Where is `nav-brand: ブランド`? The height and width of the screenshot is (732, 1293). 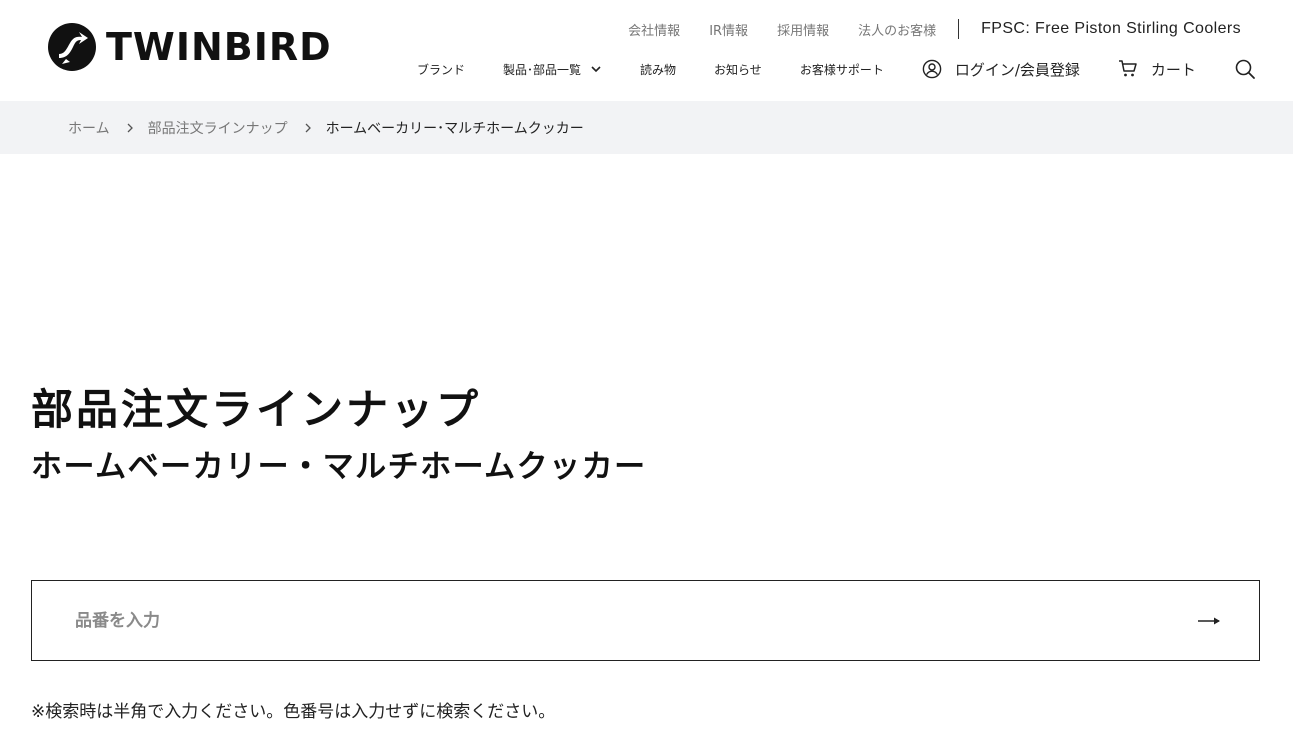
nav-brand: ブランド is located at coordinates (441, 69).